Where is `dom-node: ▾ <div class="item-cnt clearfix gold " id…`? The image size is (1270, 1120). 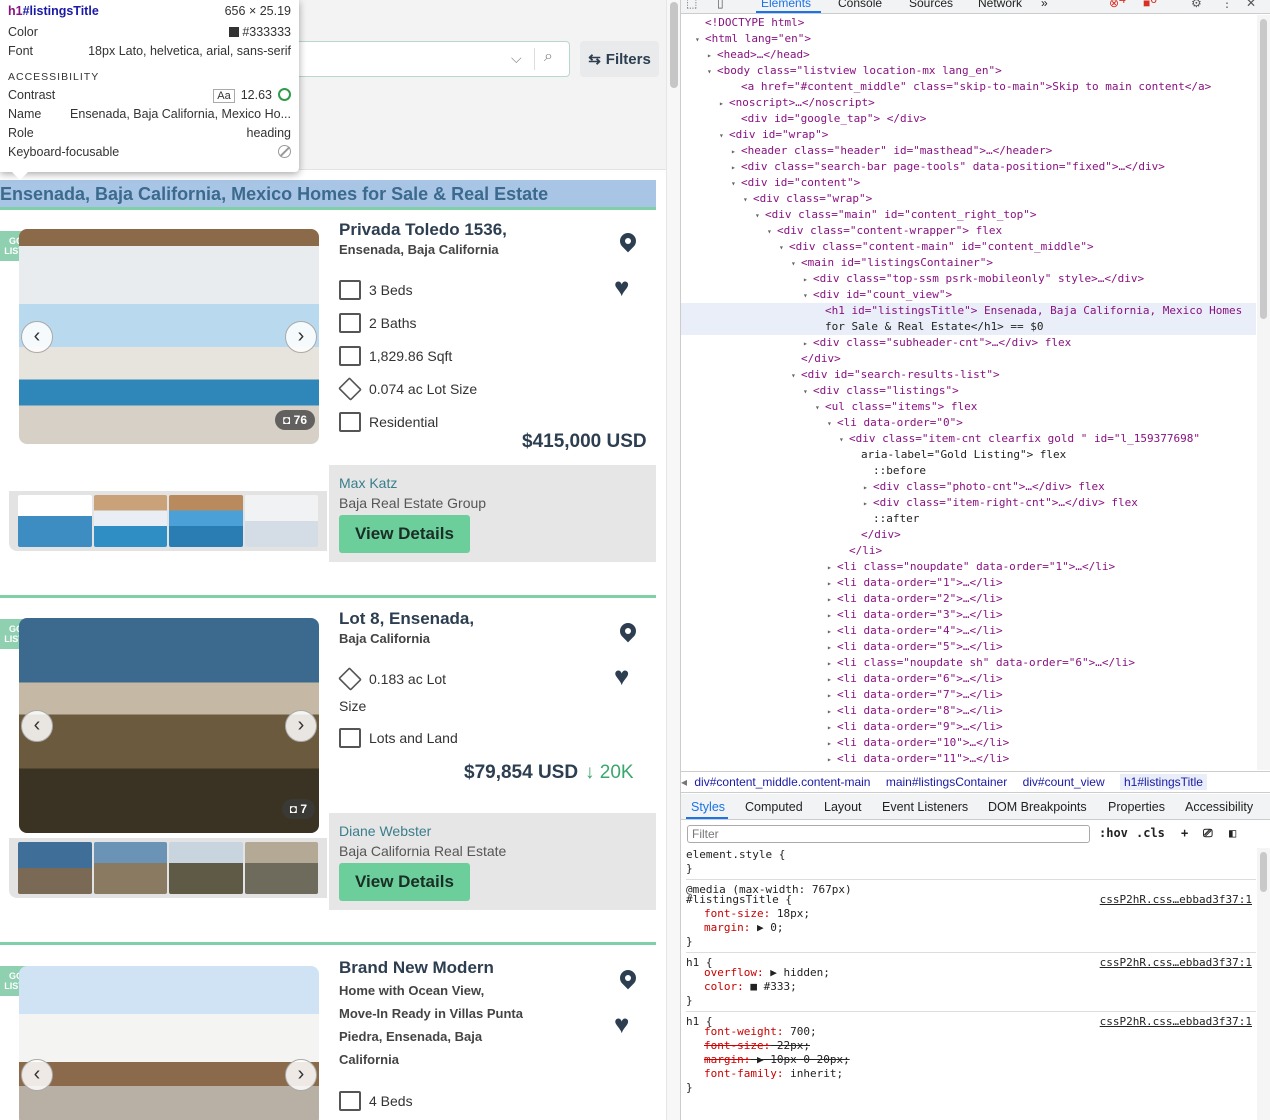 dom-node: ▾ <div class="item-cnt clearfix gold " id… is located at coordinates (968, 439).